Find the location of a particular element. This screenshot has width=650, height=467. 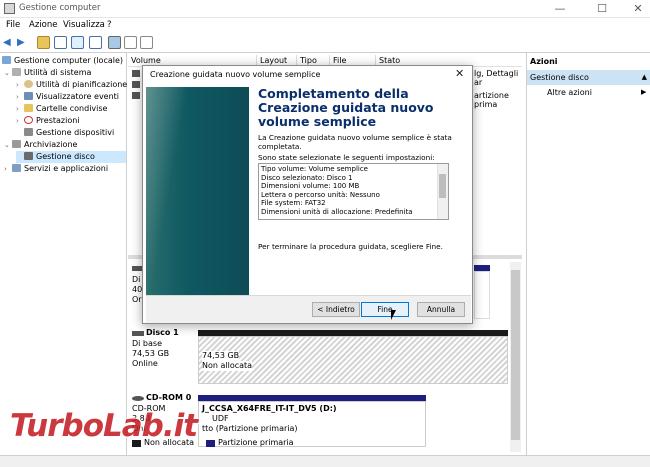

tree-device-manager: Gestione dispositivi is located at coordinates (69, 133).